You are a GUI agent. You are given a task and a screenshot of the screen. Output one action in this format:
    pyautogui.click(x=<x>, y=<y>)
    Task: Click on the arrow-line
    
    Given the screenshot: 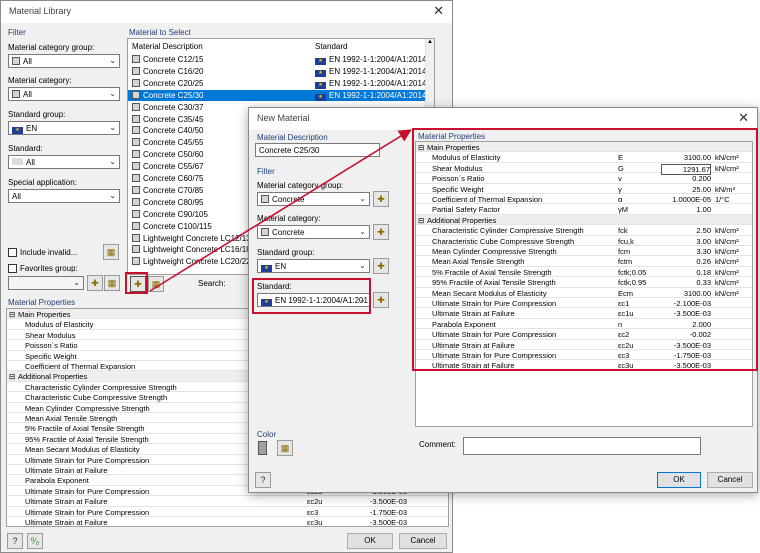 What is the action you would take?
    pyautogui.click(x=280, y=210)
    